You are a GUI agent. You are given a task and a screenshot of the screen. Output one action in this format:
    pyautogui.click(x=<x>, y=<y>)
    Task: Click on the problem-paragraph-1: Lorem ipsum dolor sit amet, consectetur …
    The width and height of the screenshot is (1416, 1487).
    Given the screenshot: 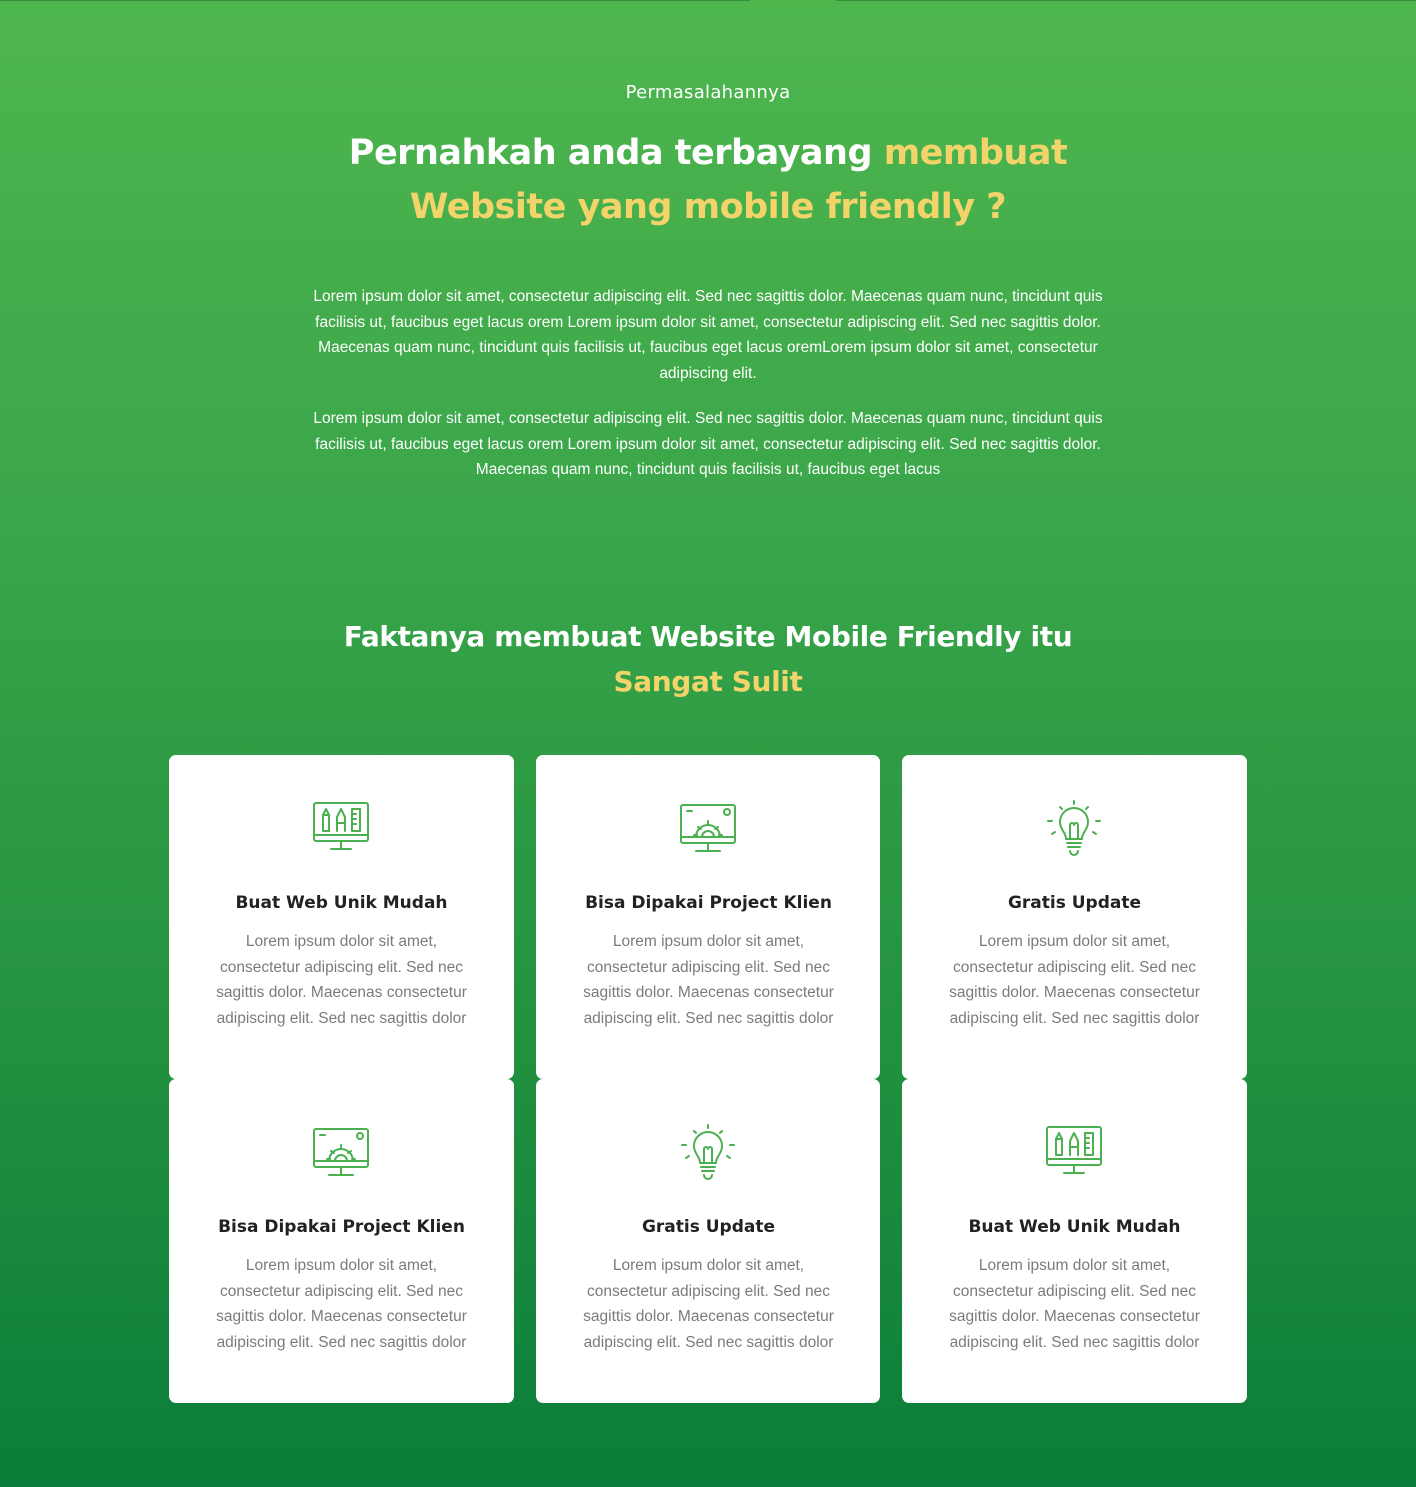 What is the action you would take?
    pyautogui.click(x=708, y=335)
    